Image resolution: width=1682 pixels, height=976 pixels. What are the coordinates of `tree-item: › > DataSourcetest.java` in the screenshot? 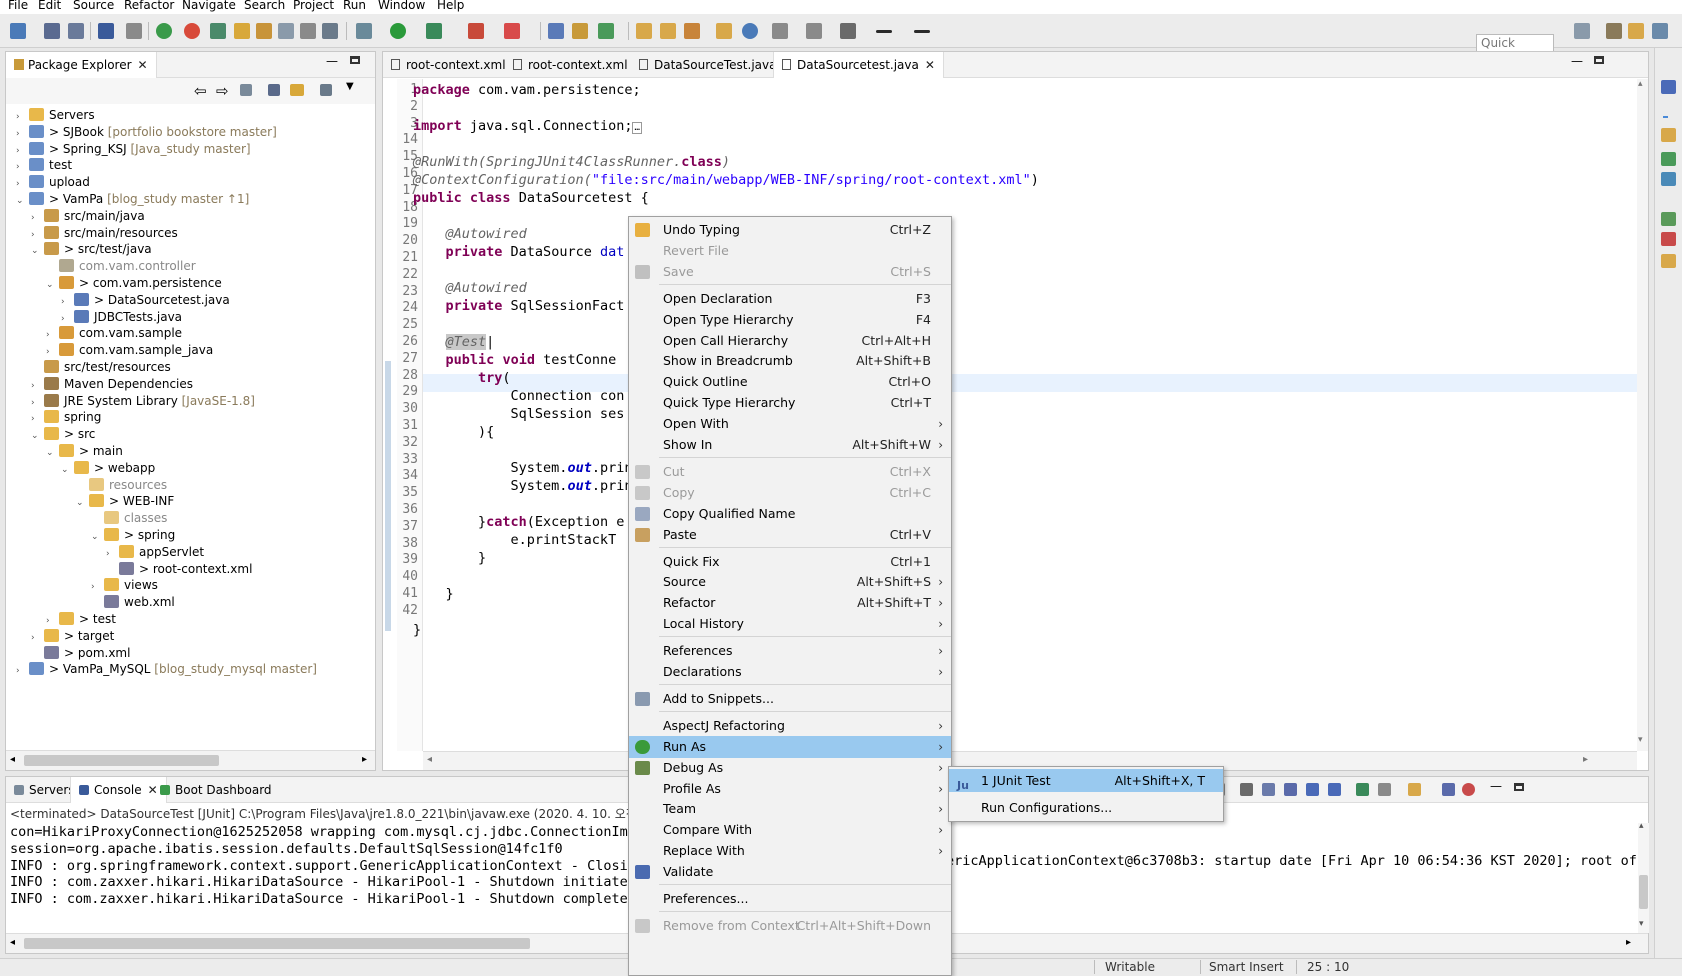 It's located at (145, 300).